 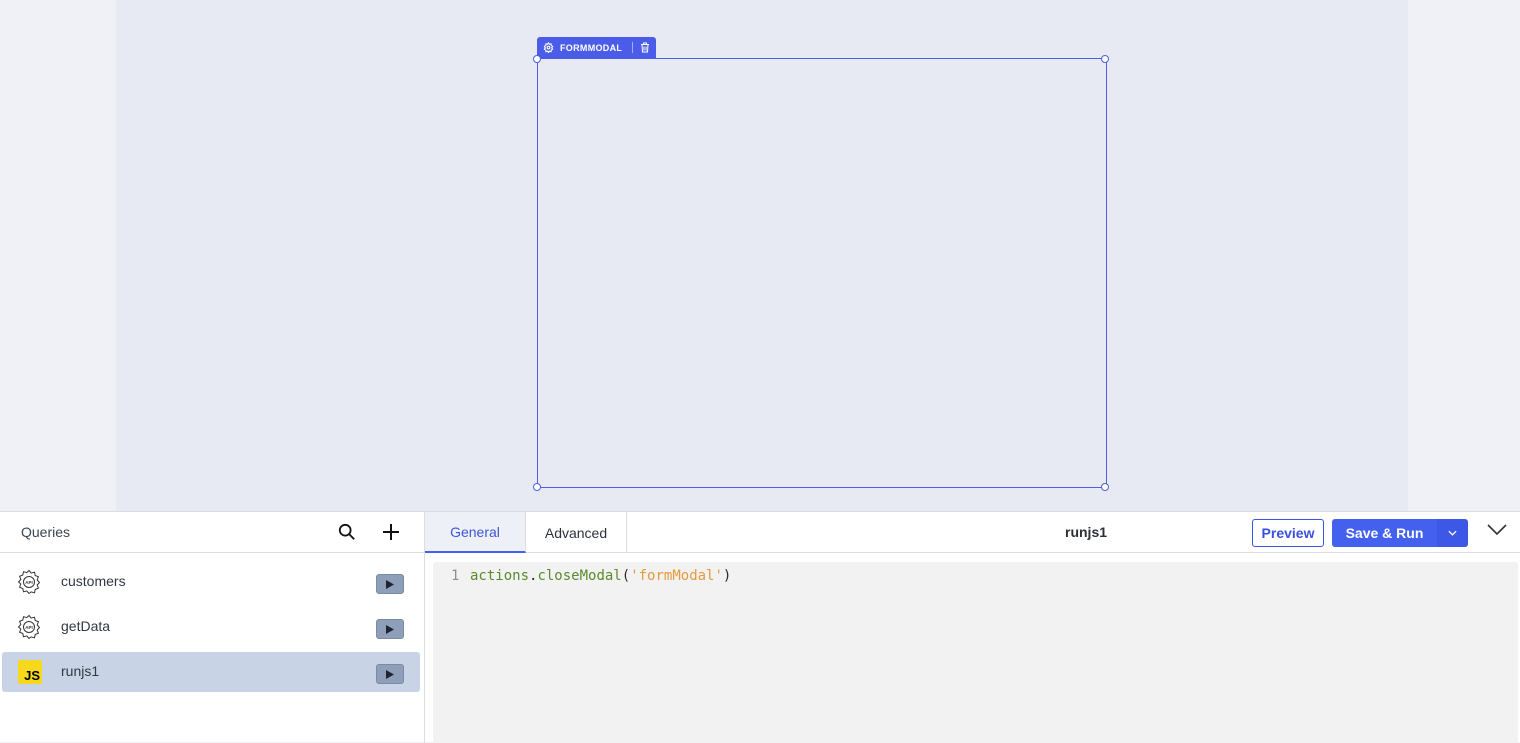 I want to click on code-token-string: 'formModal', so click(x=676, y=576).